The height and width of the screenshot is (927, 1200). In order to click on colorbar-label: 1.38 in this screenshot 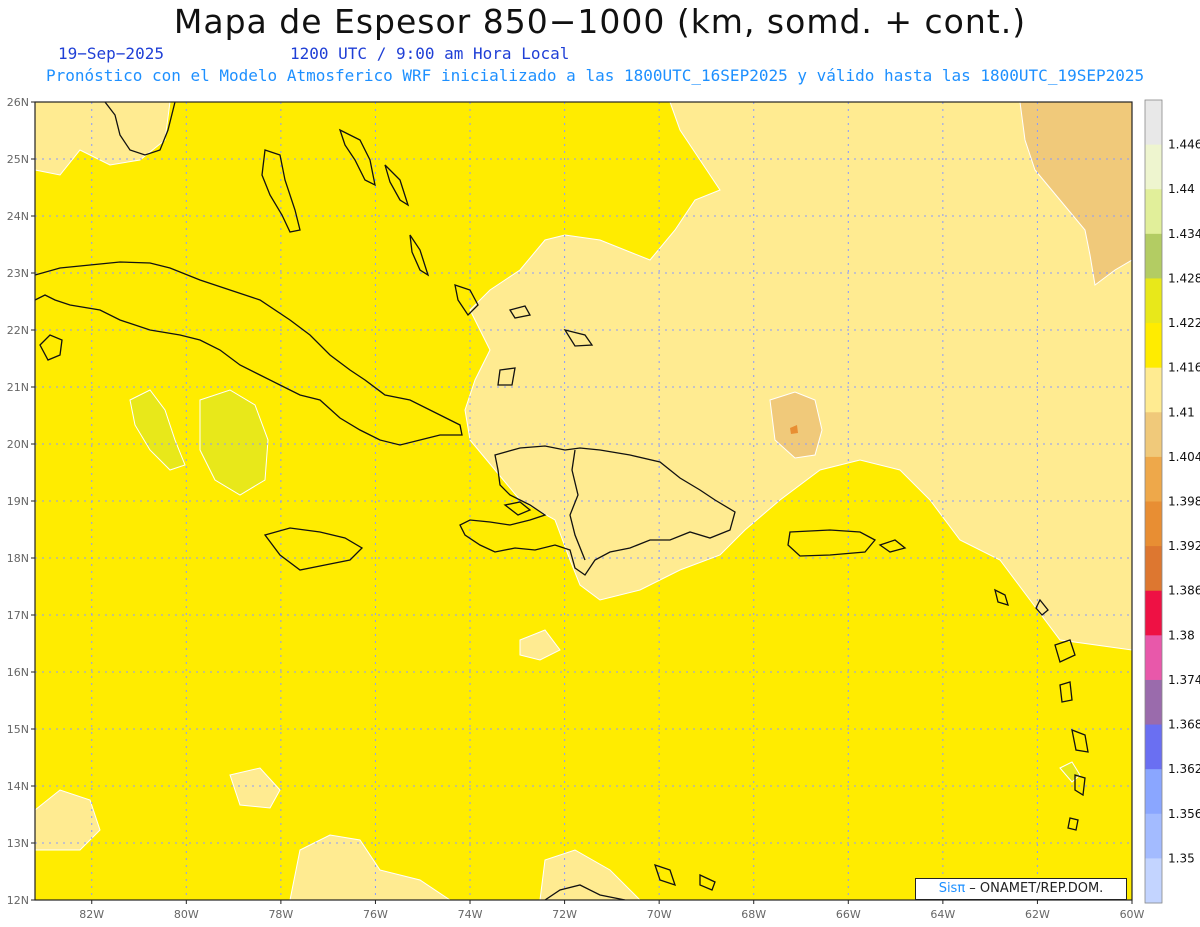, I will do `click(1181, 635)`.